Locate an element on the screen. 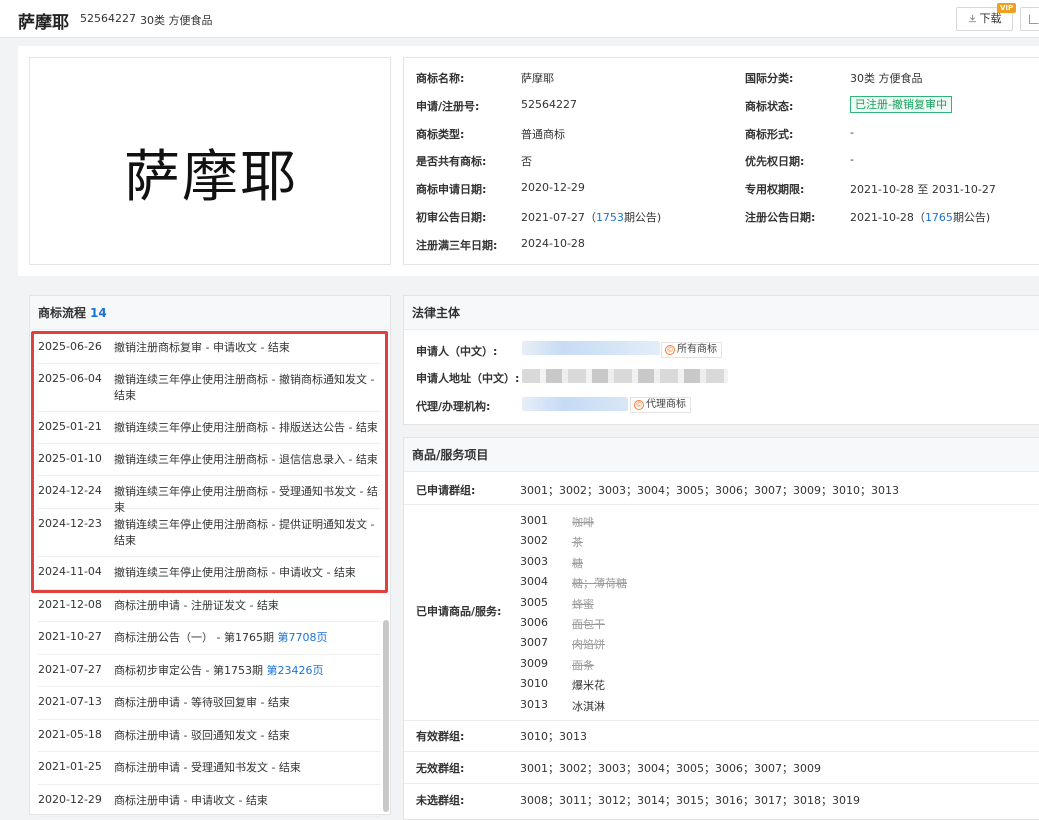  flow-desc: 商标注册申请 - 注册证发文 - 结束 is located at coordinates (196, 605).